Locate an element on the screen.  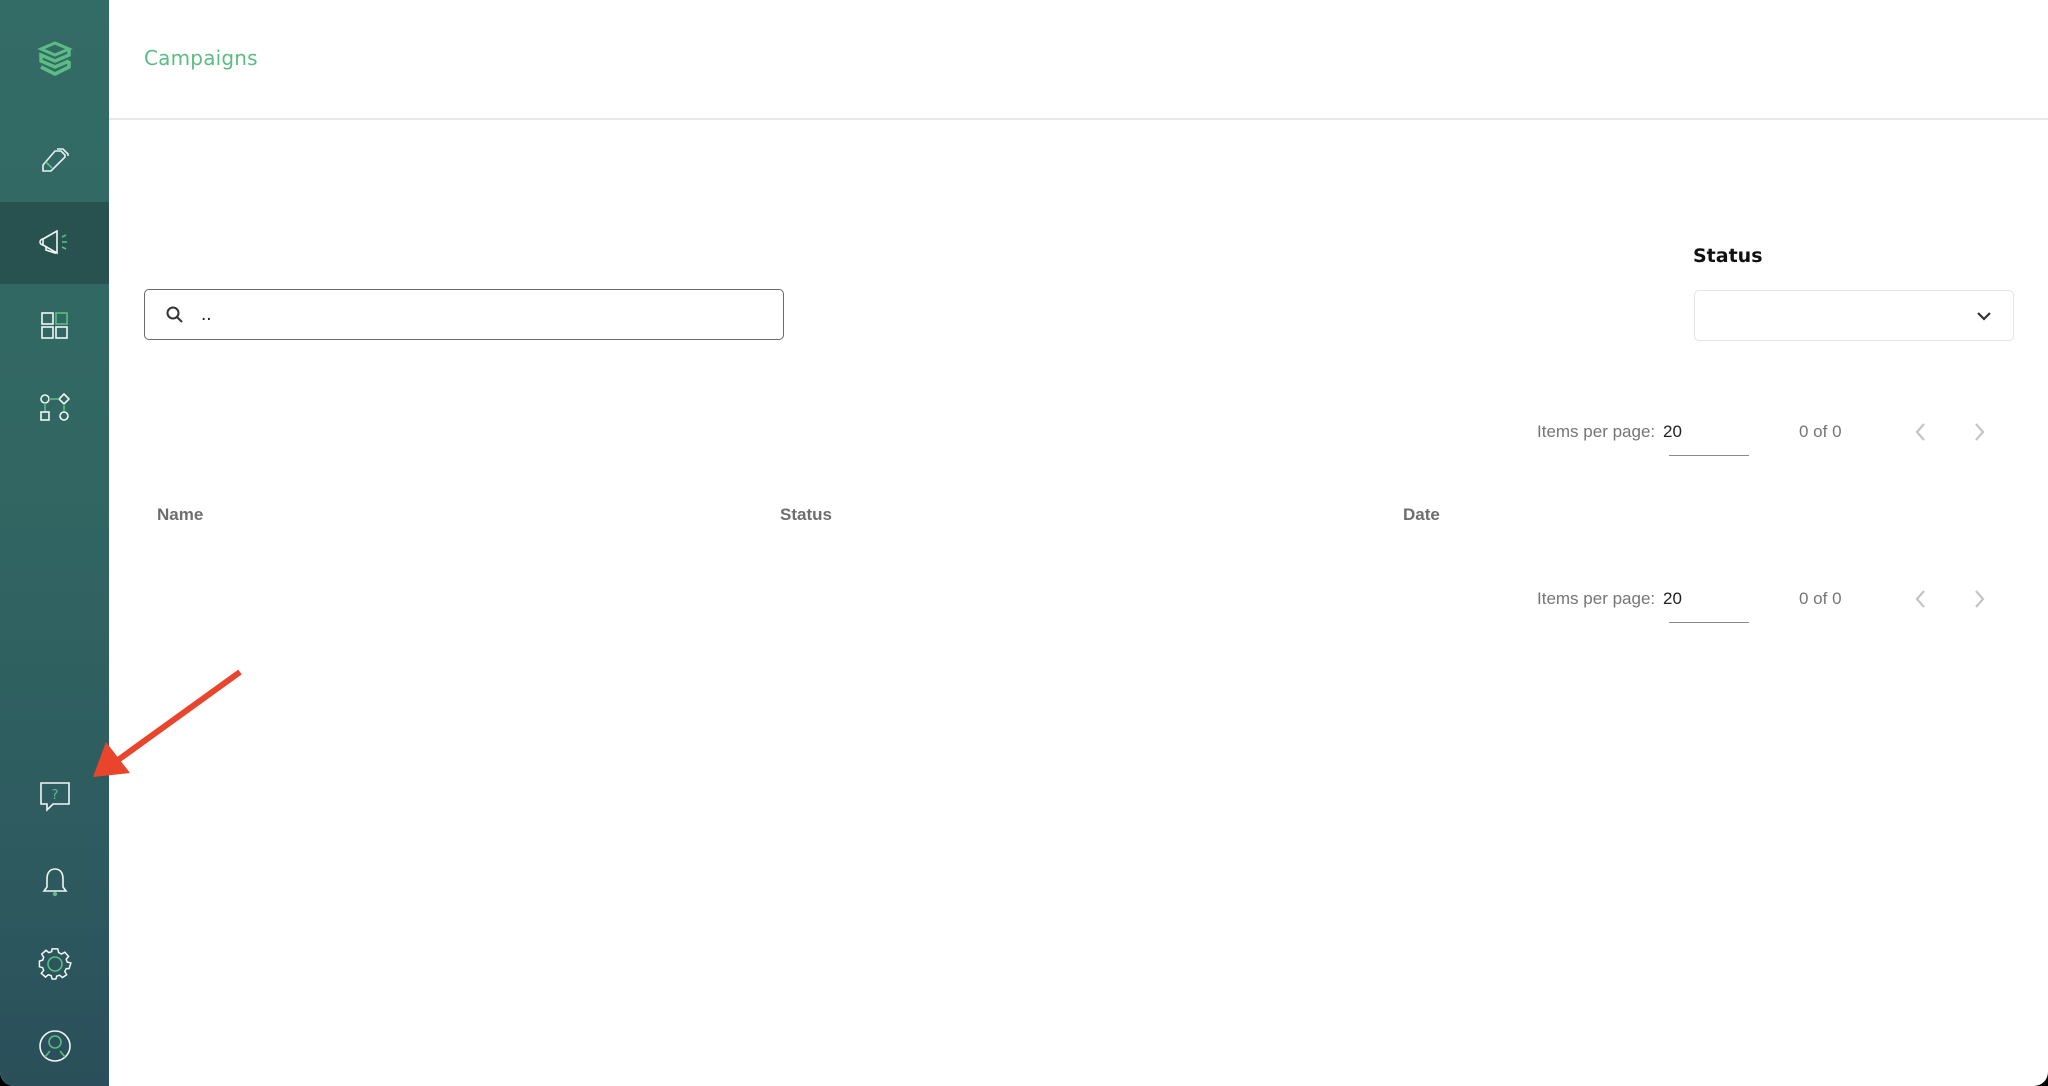
annotation-arrow-icon is located at coordinates (167, 723).